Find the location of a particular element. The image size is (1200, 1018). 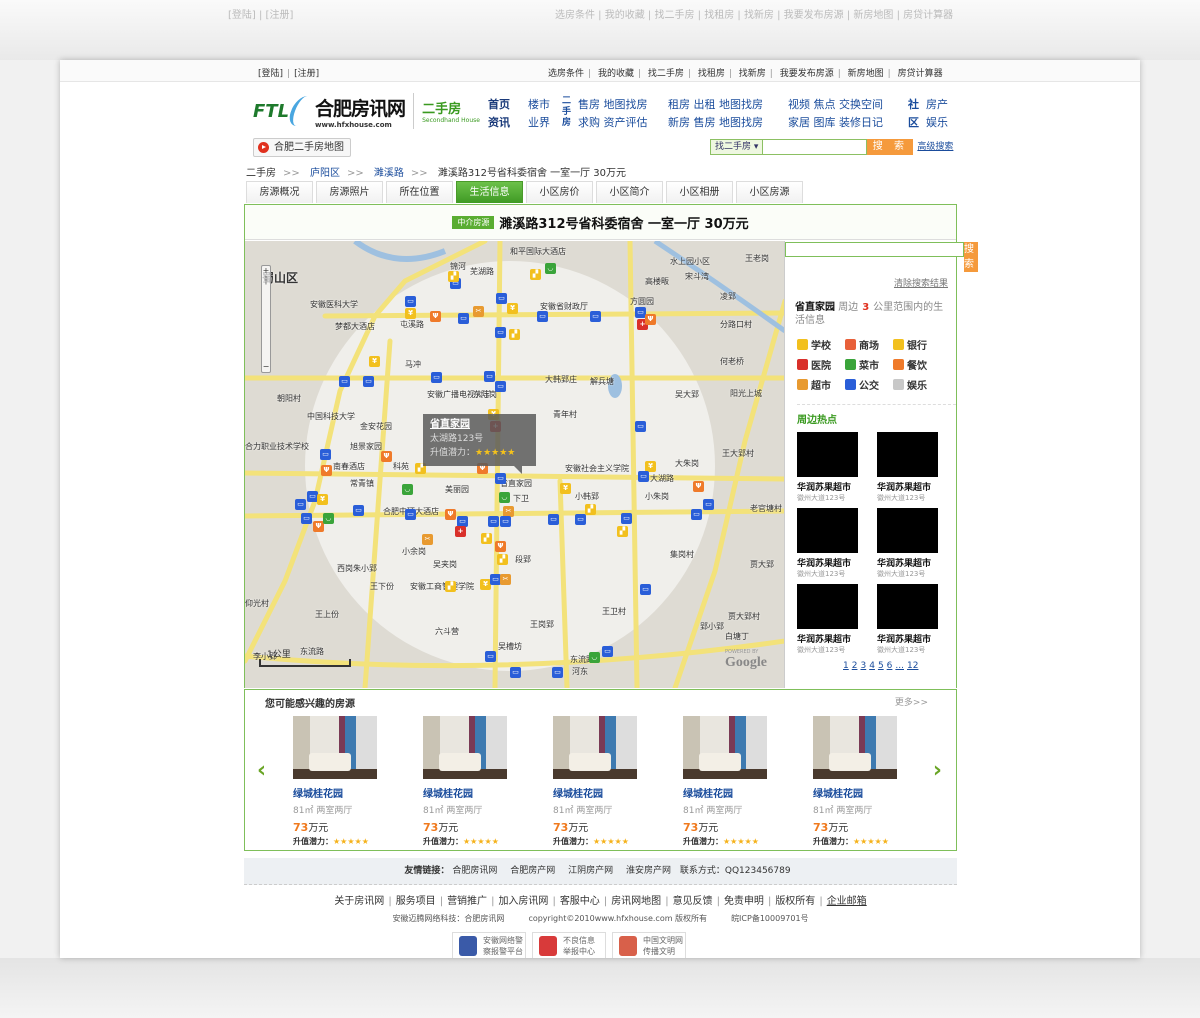

footer-link: 客服中心 is located at coordinates (580, 901).